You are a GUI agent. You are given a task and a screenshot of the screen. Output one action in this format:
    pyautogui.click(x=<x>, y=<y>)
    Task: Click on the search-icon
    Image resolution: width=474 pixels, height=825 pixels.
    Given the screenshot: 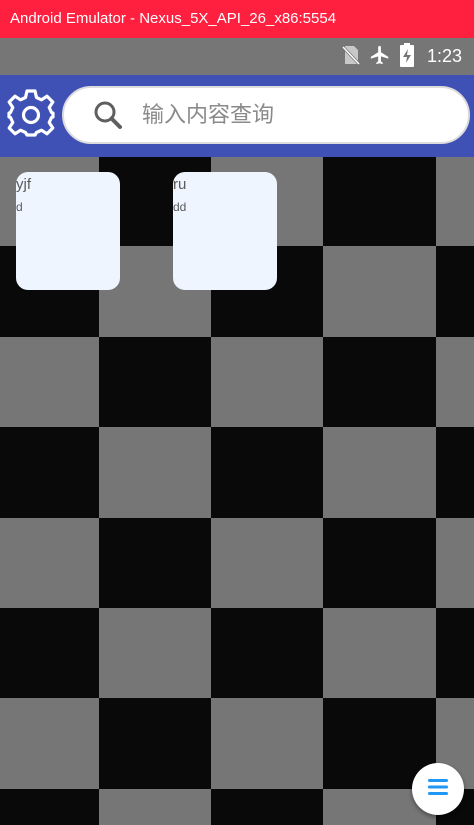 What is the action you would take?
    pyautogui.click(x=108, y=115)
    